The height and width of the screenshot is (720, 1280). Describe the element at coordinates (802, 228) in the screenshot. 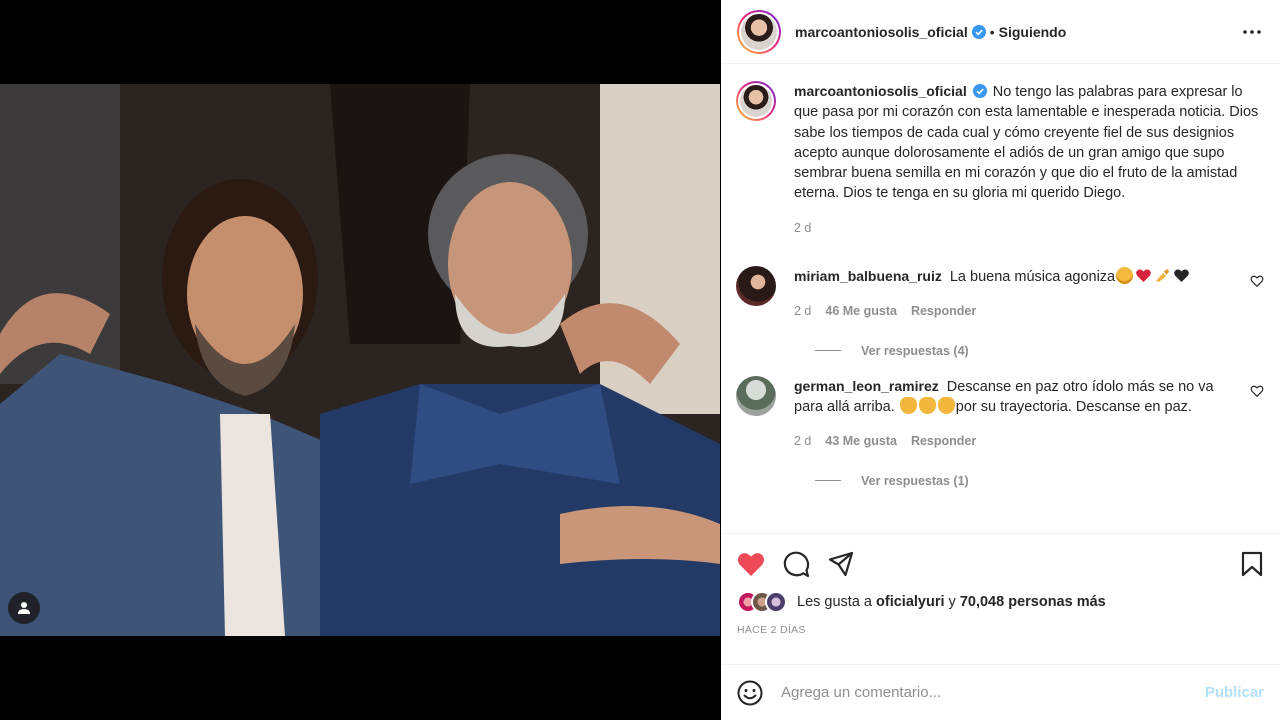

I see `caption-time: 2 d` at that location.